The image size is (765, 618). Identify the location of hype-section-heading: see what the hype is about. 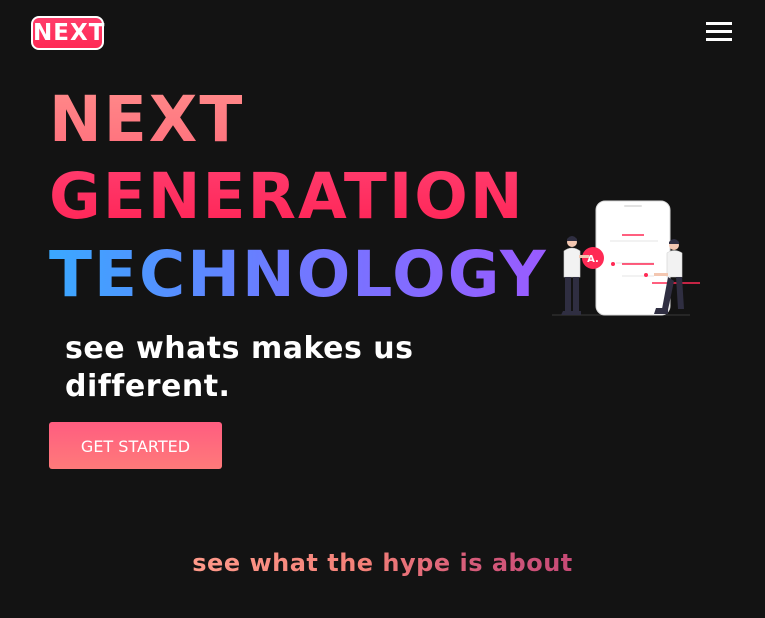
(382, 563).